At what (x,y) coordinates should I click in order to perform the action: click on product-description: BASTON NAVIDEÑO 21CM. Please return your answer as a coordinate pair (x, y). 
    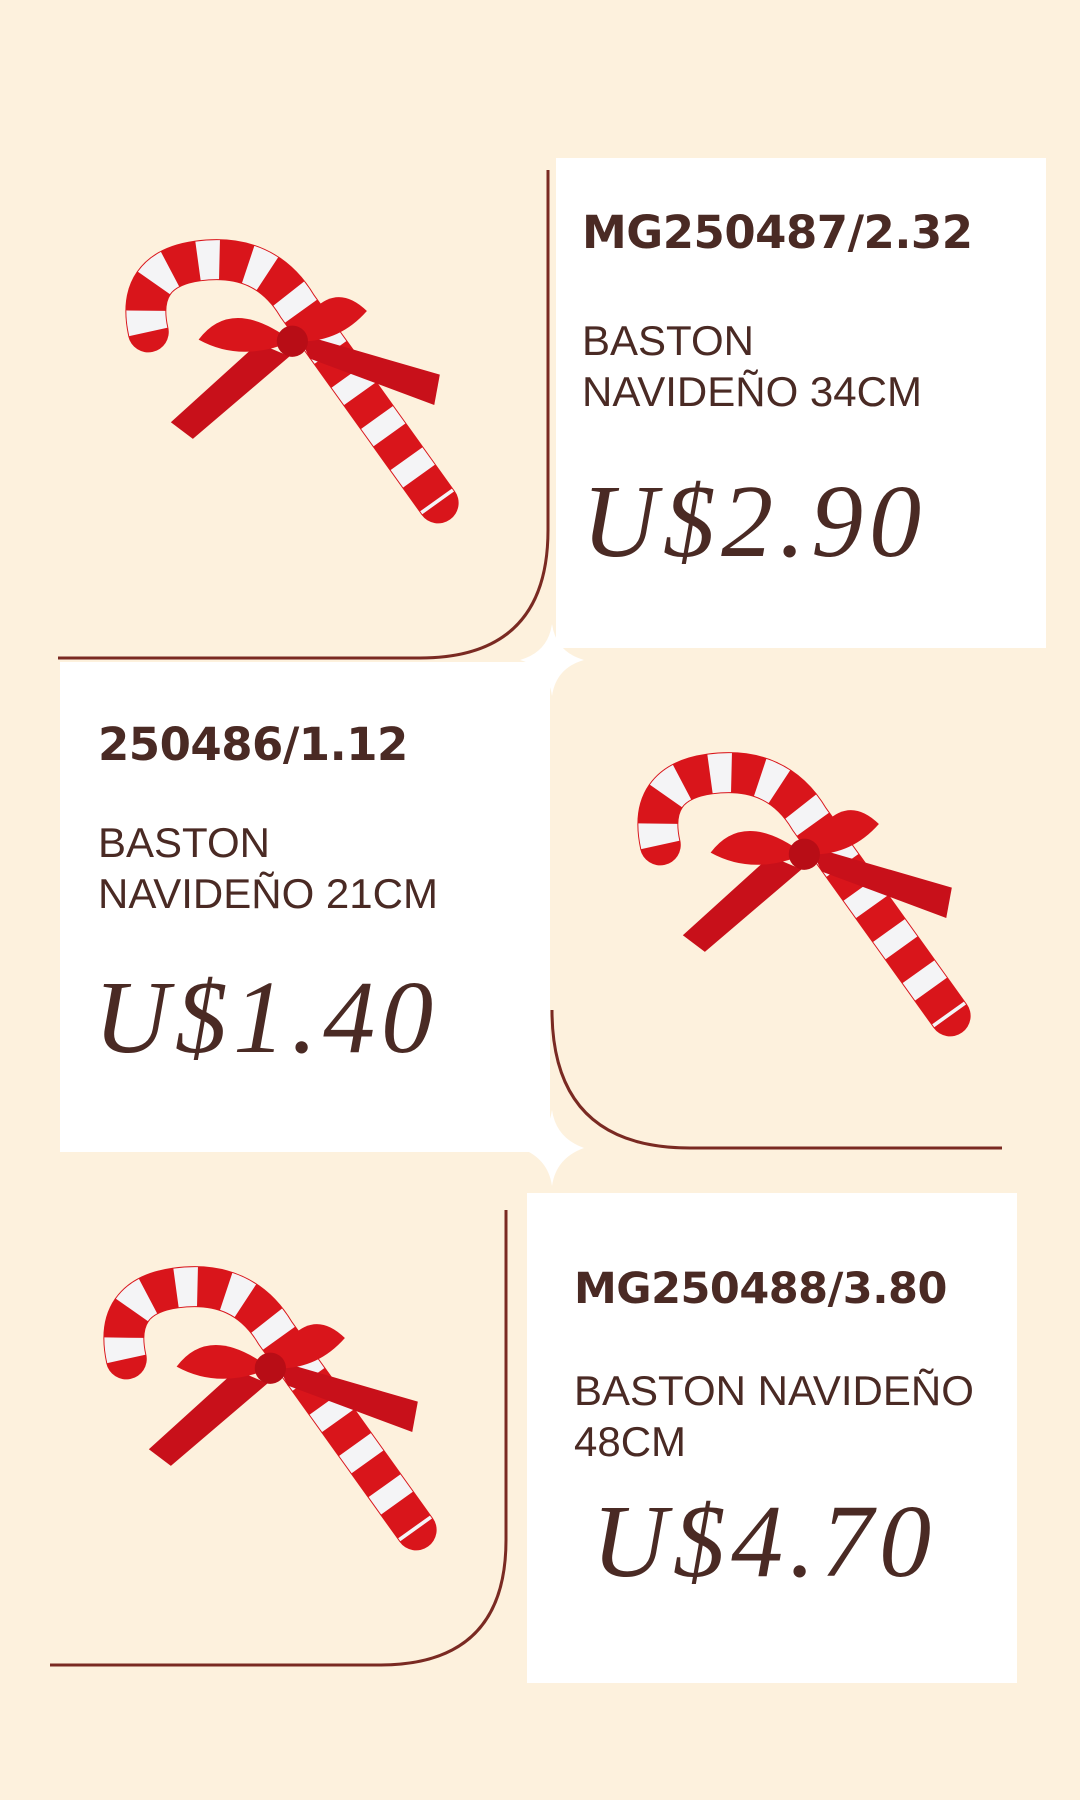
    Looking at the image, I should click on (268, 868).